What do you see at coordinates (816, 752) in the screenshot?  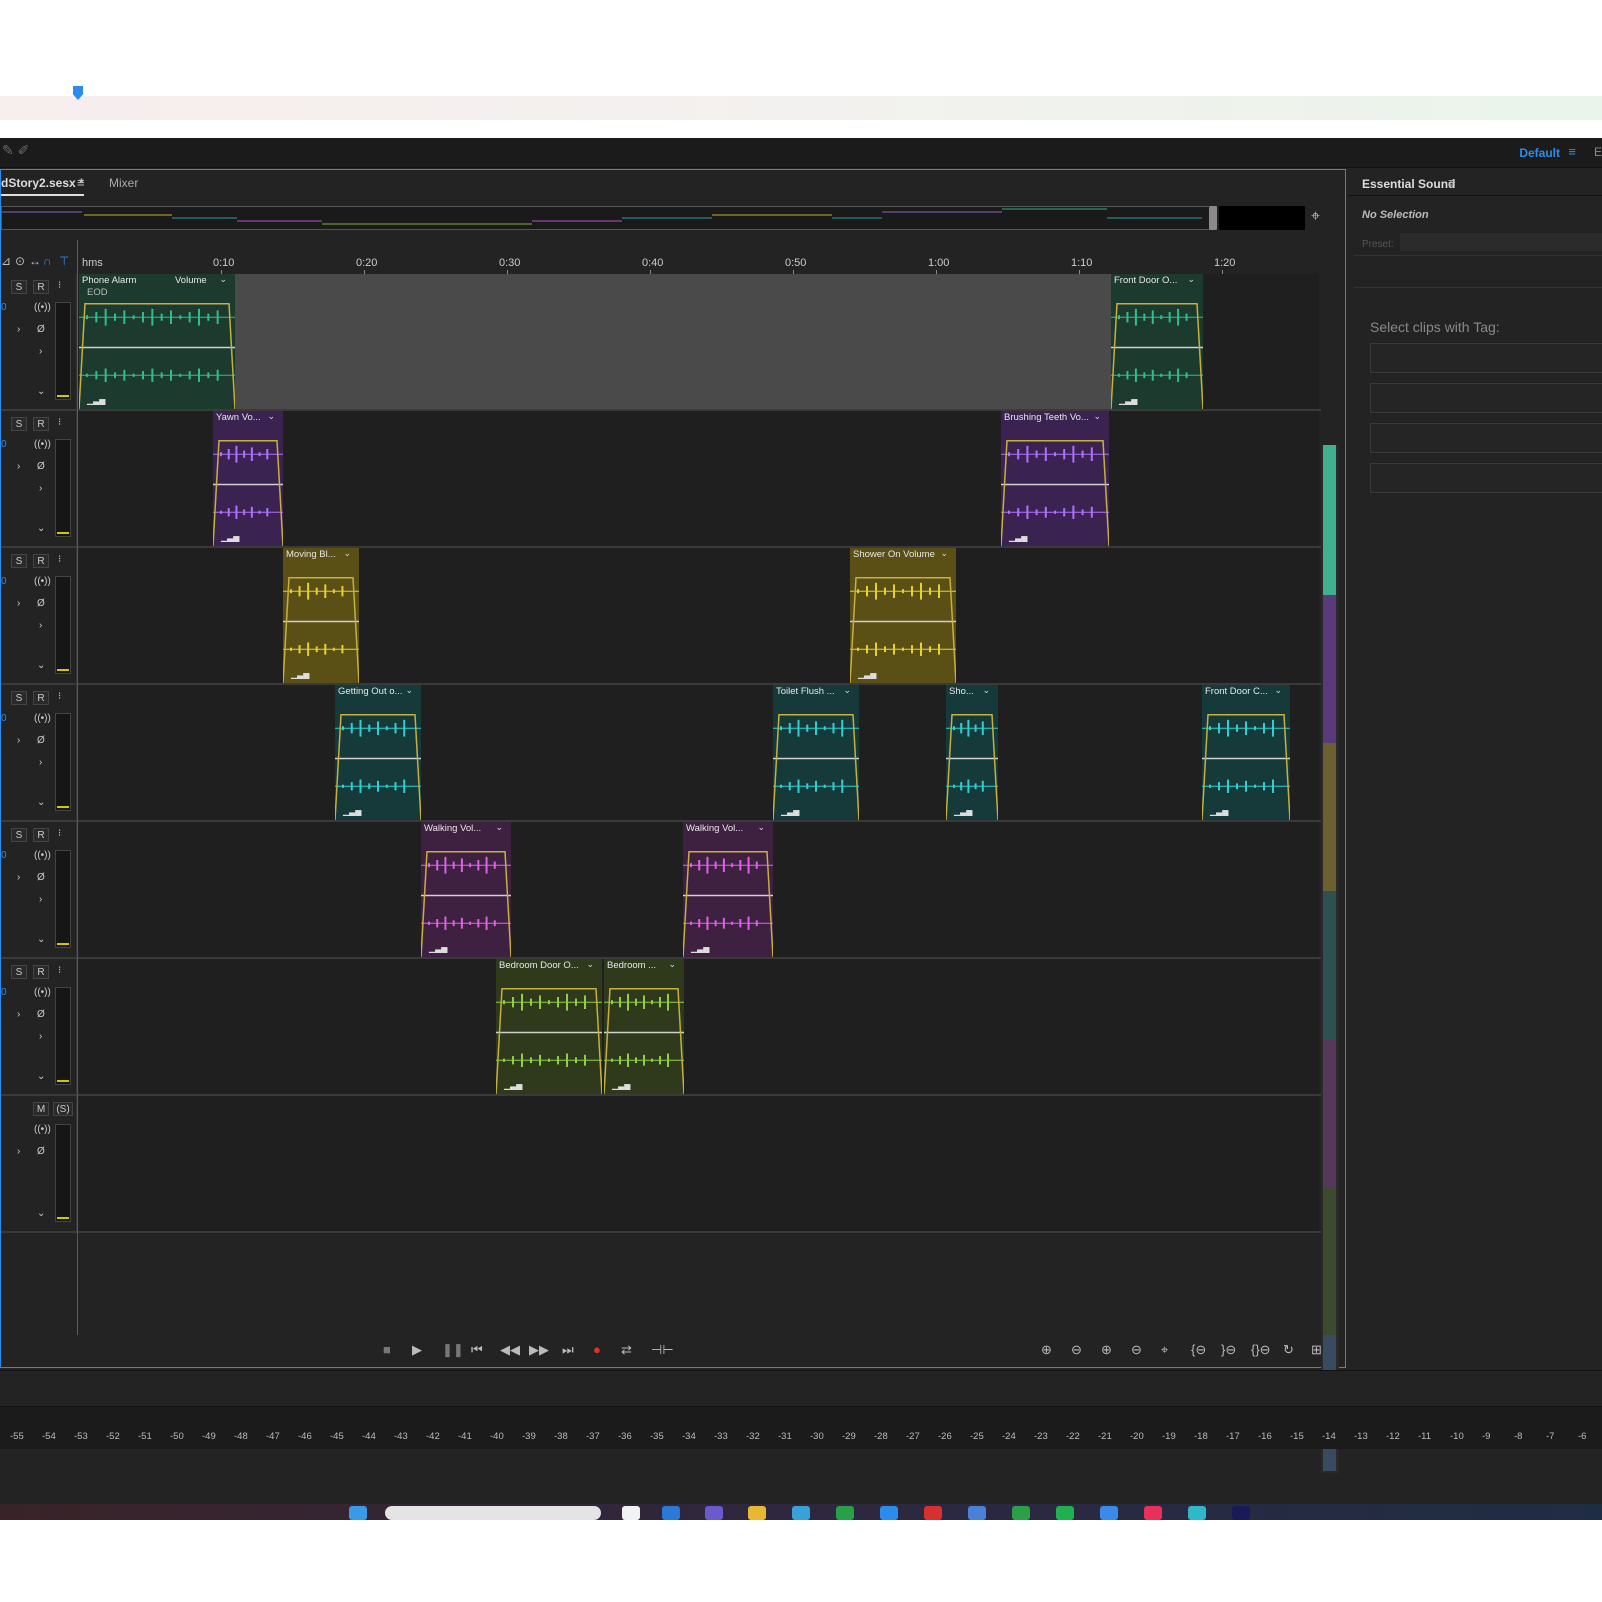 I see `audio-clip: Toilet Flush ... ⌄ ▁▃▅` at bounding box center [816, 752].